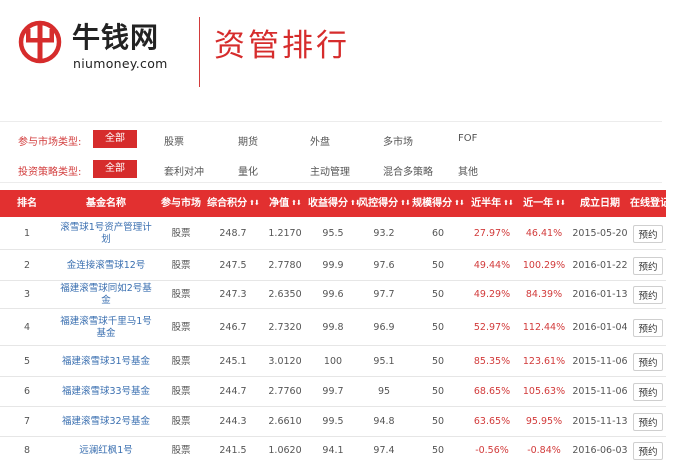 The height and width of the screenshot is (462, 680). Describe the element at coordinates (174, 140) in the screenshot. I see `market-option-stock: 股票` at that location.